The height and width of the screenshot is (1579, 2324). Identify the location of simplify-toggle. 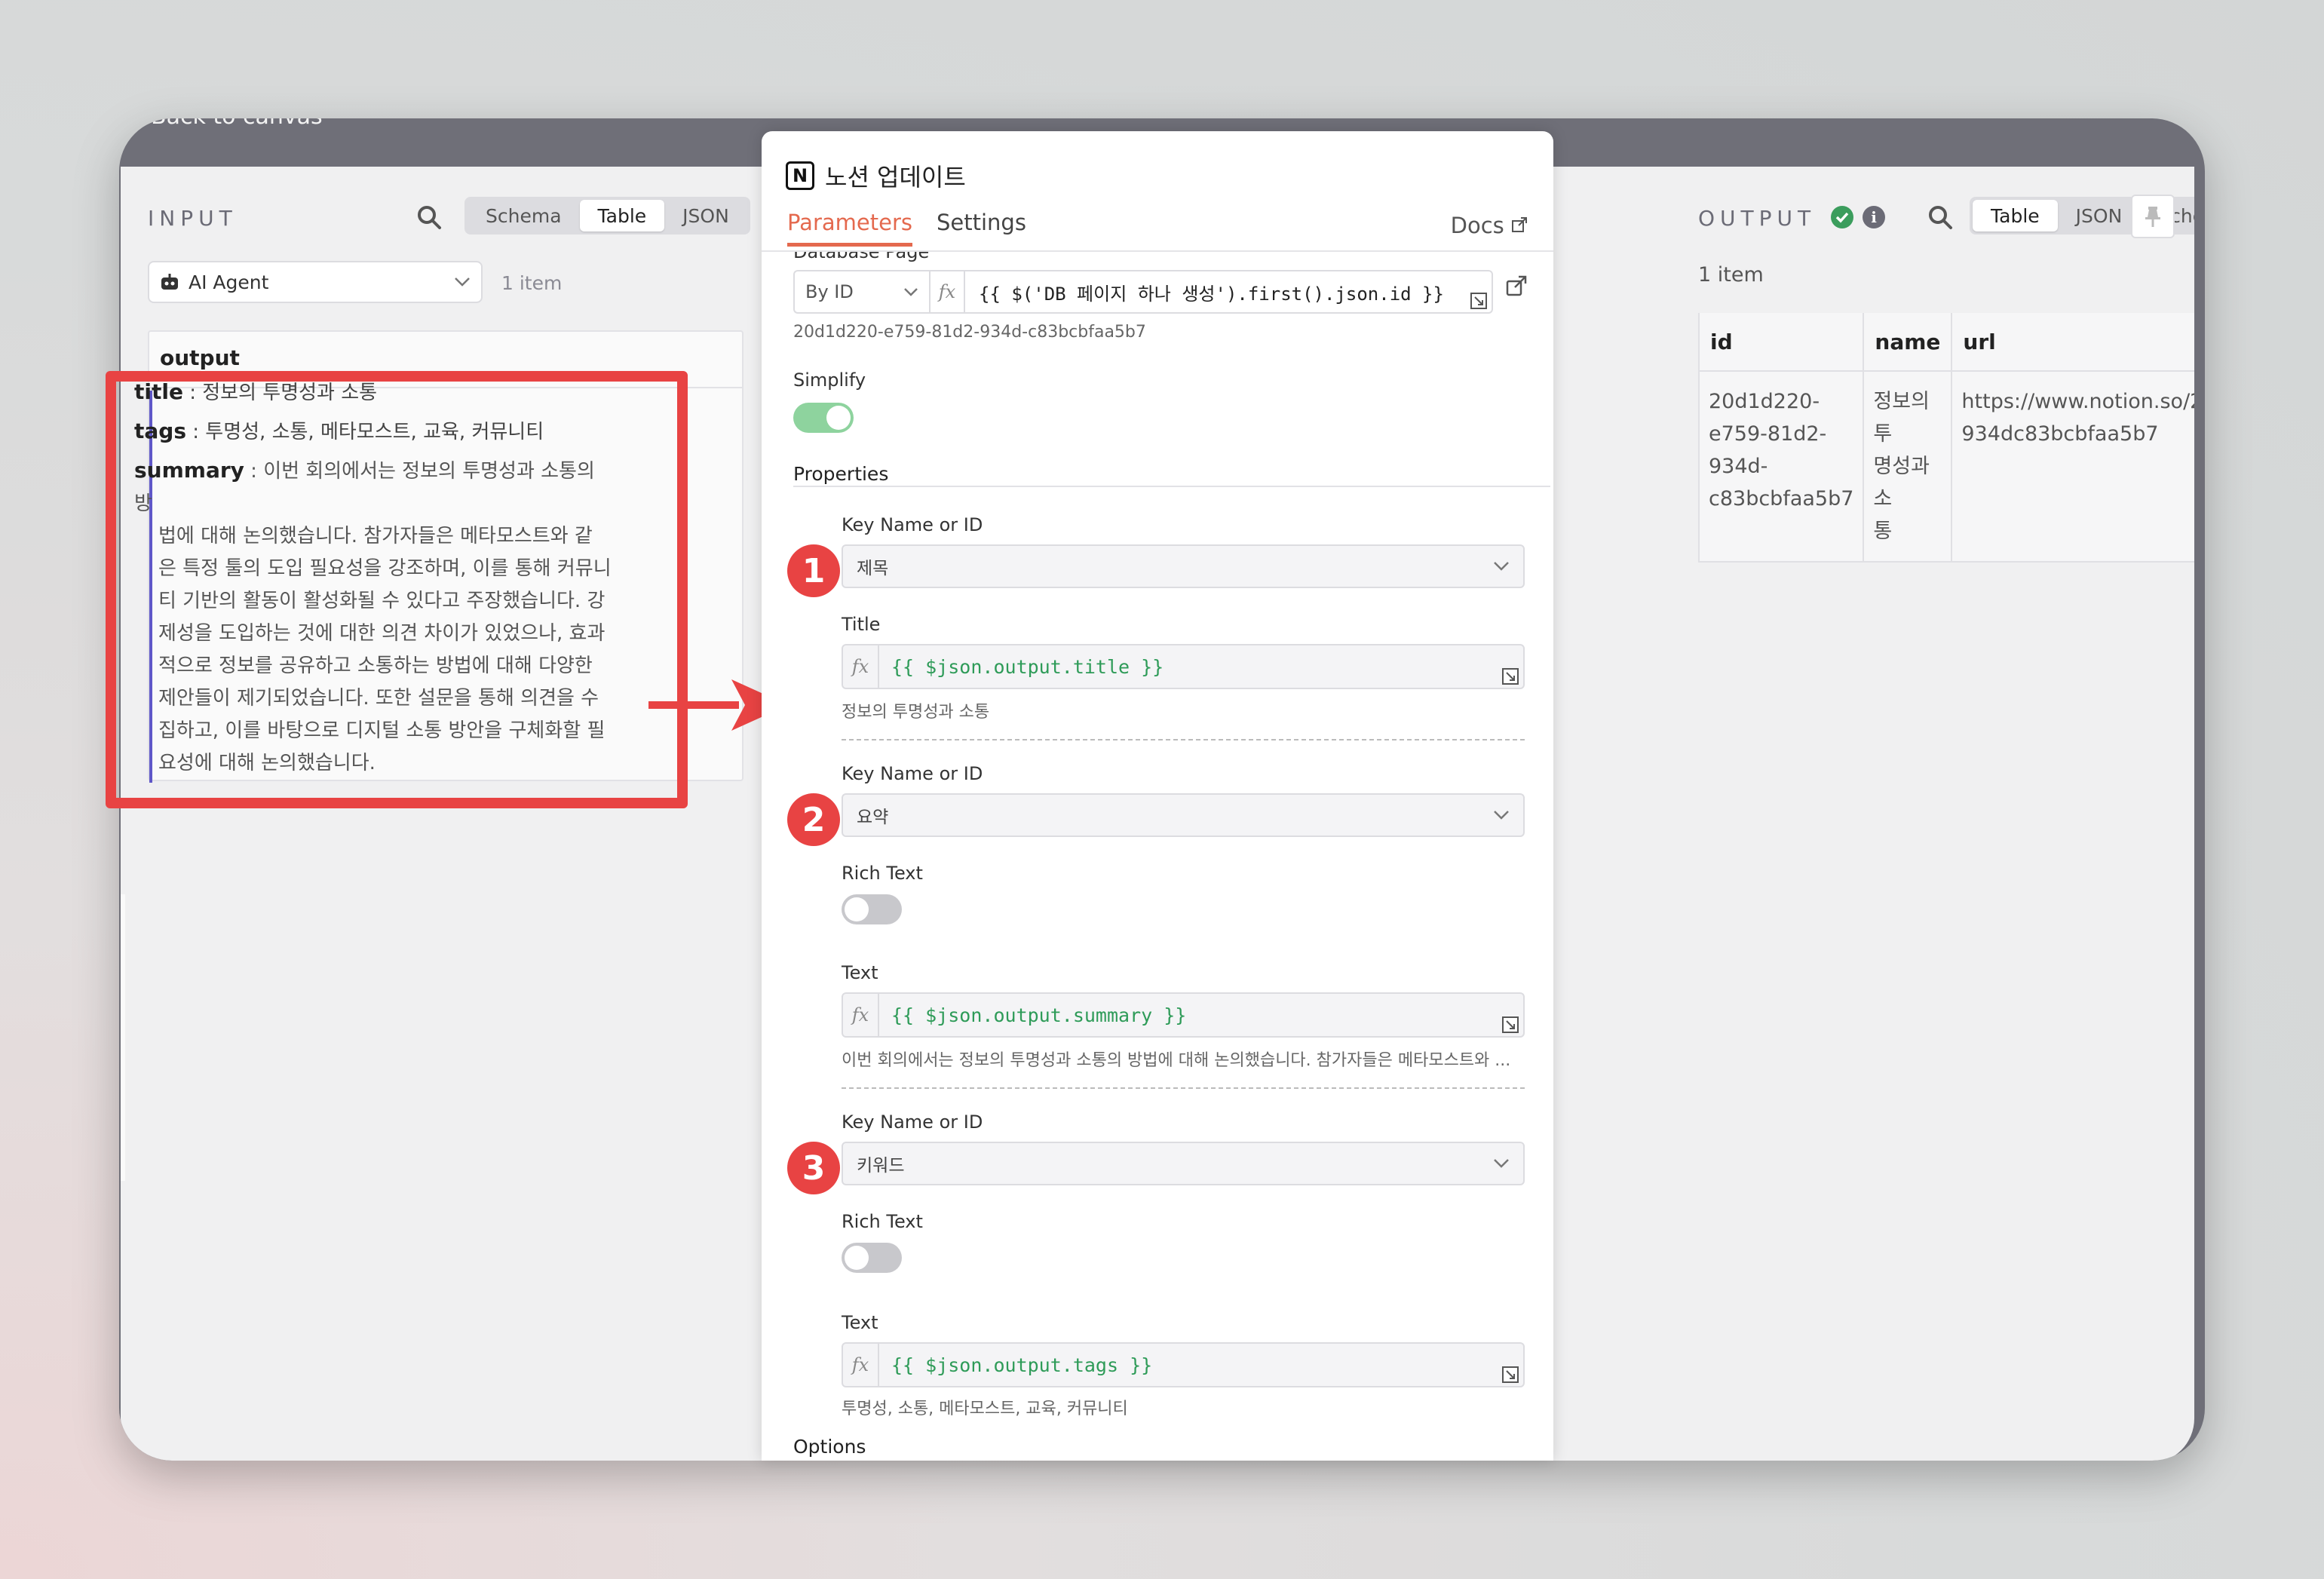
(824, 418).